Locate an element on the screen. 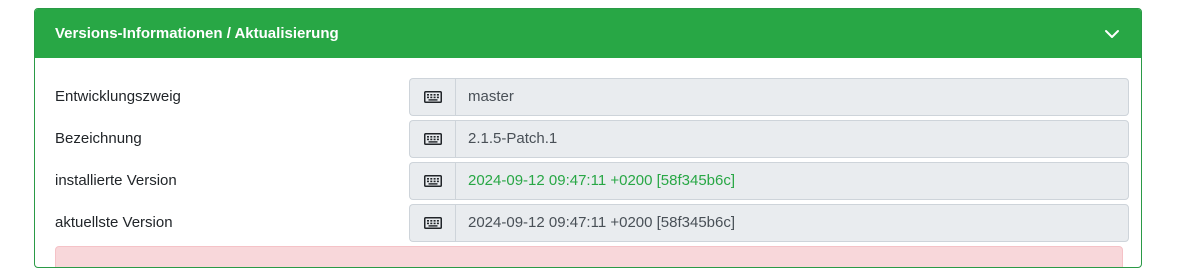 The image size is (1179, 268). row-designation: Bezeichnung 2.1.5-Patch.1 is located at coordinates (588, 139).